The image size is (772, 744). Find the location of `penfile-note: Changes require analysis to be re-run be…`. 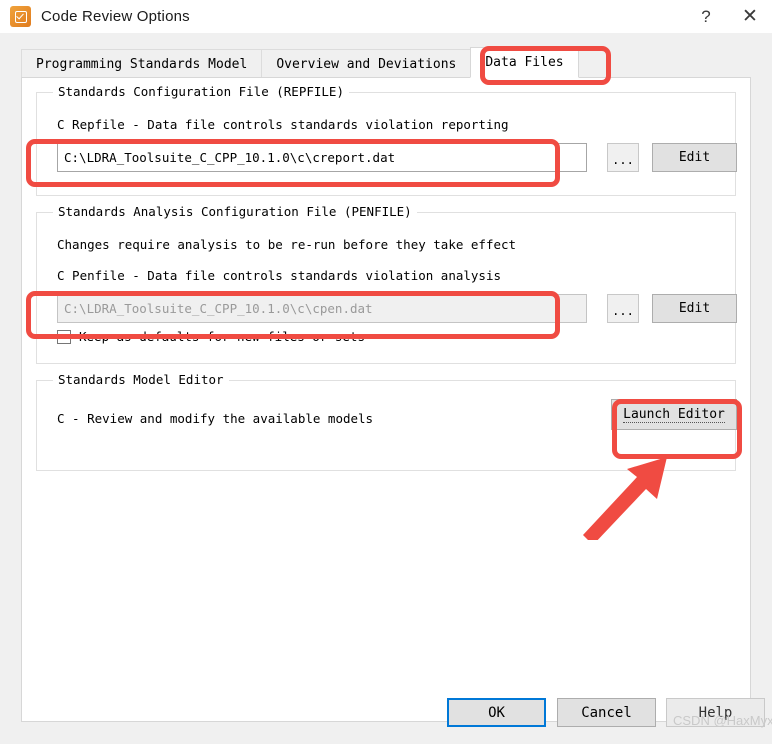

penfile-note: Changes require analysis to be re-run be… is located at coordinates (287, 244).